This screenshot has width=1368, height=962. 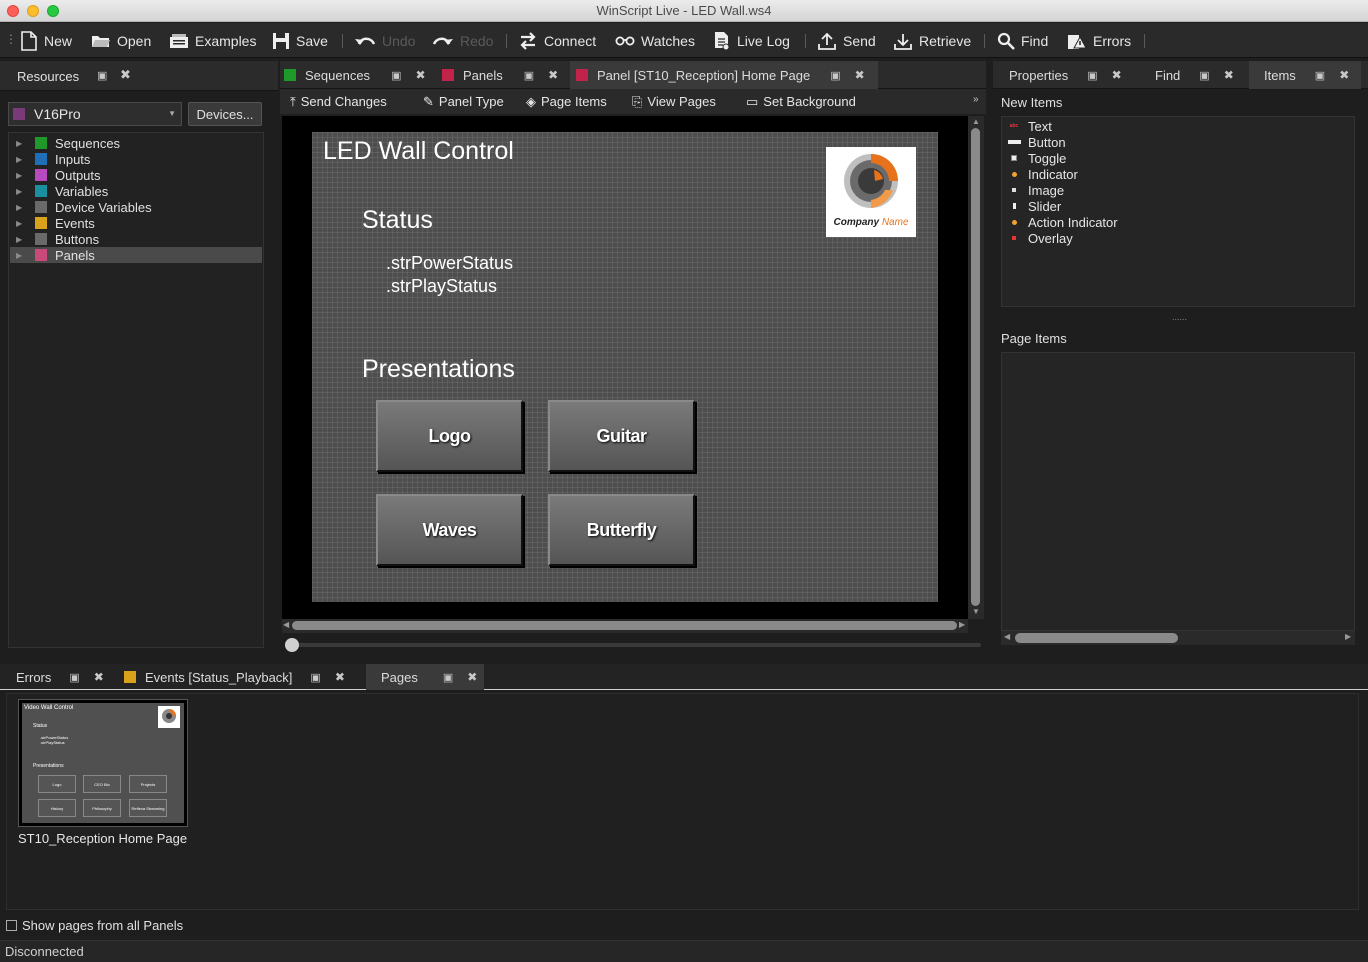 I want to click on set-background-button: ▭ Set Background, so click(x=801, y=101).